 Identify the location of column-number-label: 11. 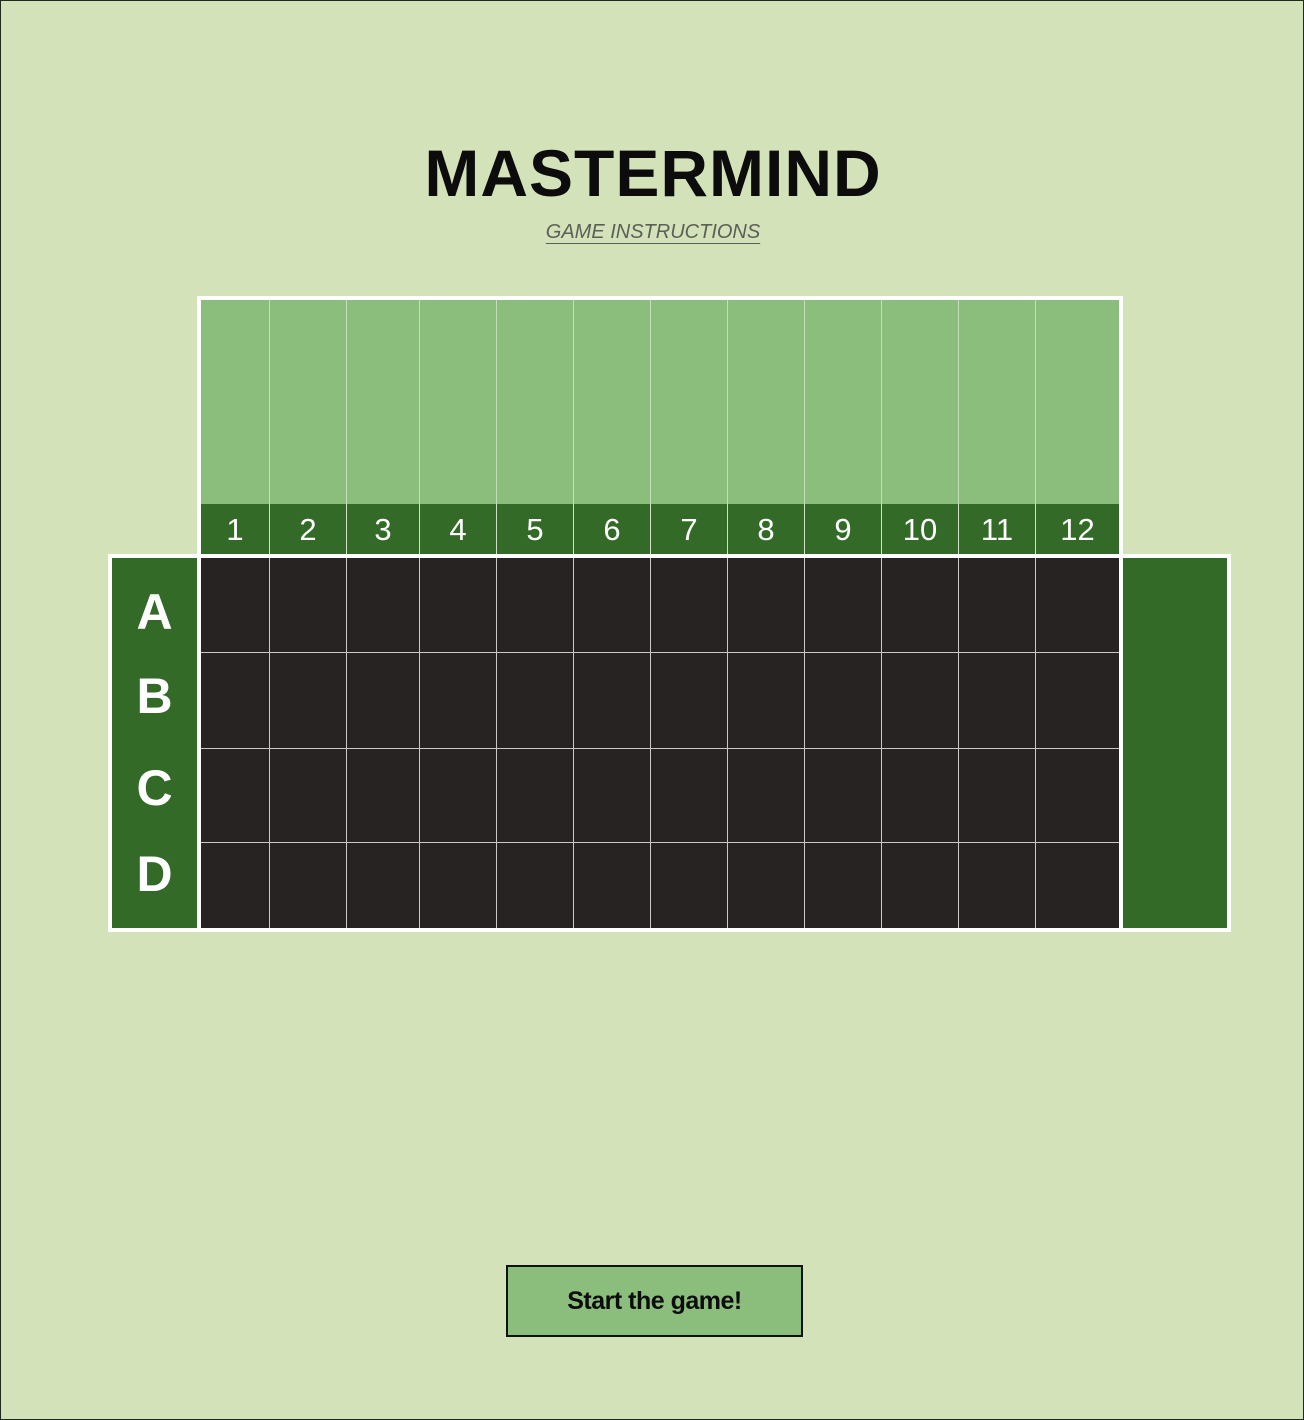
(997, 530).